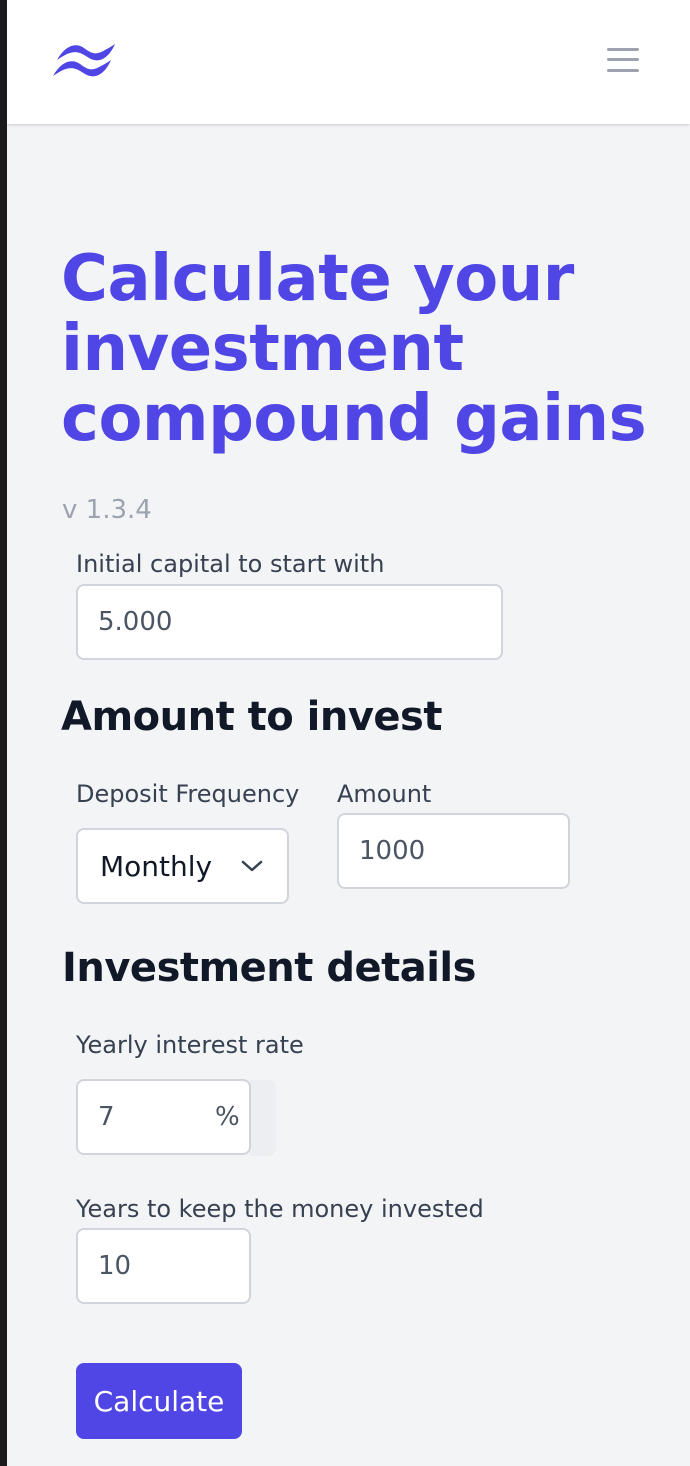 This screenshot has width=690, height=1466. I want to click on percent-suffix: %, so click(227, 1117).